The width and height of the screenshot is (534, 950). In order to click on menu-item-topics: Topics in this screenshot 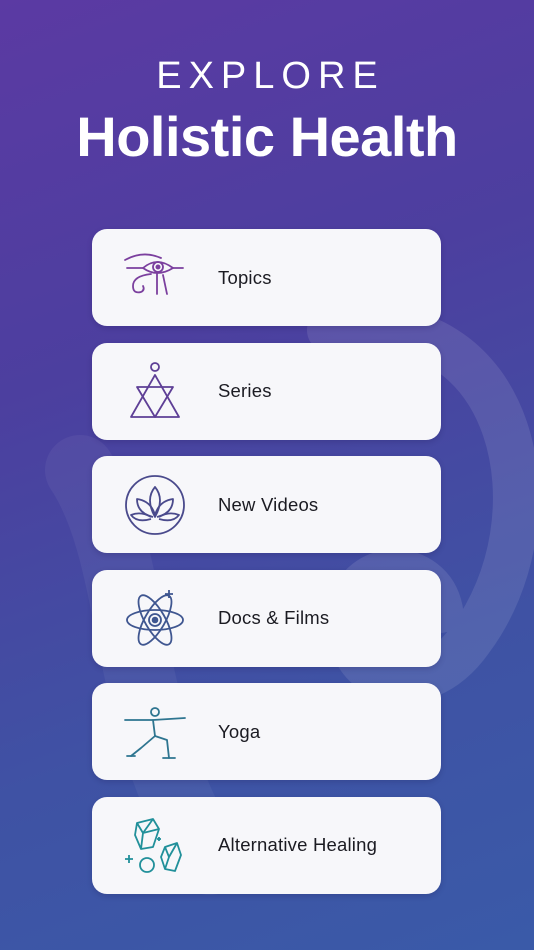, I will do `click(266, 277)`.